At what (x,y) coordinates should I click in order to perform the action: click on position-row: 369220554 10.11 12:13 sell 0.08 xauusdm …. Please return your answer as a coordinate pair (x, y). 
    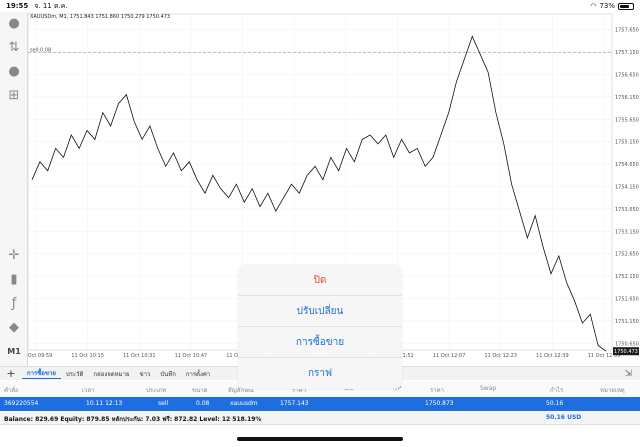
    Looking at the image, I should click on (320, 404).